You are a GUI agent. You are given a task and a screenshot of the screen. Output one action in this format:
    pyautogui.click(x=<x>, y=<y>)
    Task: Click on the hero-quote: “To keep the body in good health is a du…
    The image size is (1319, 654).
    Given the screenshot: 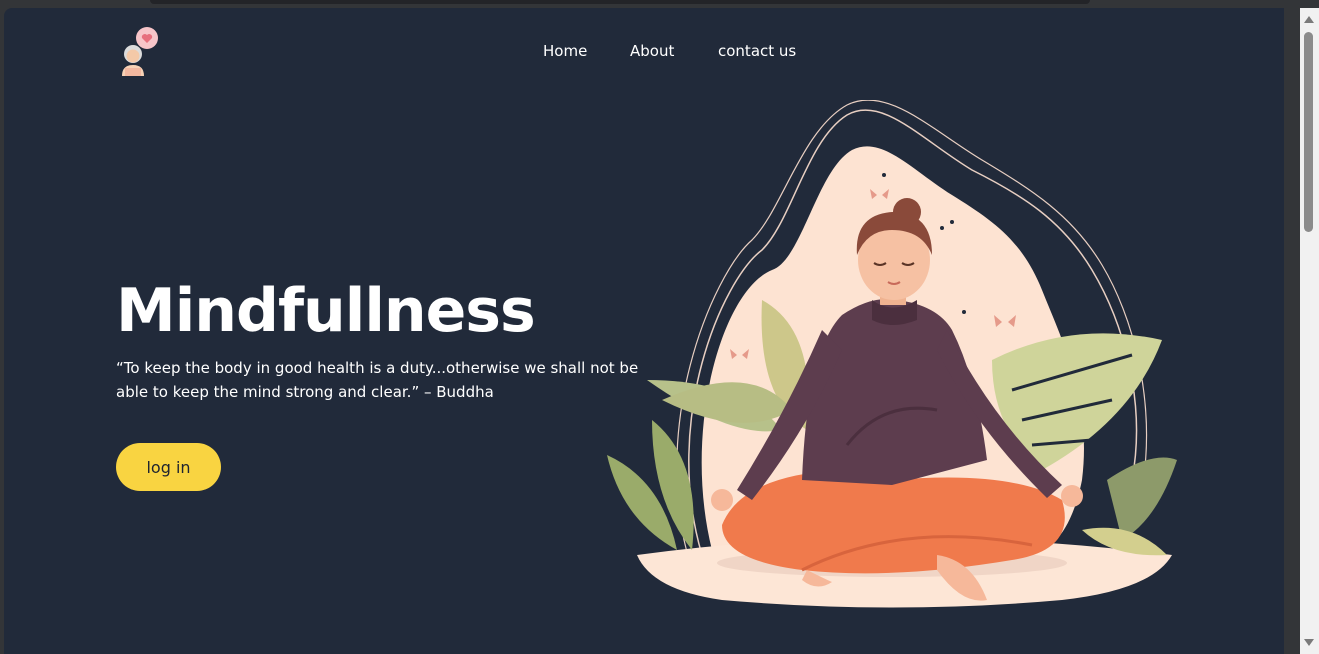 What is the action you would take?
    pyautogui.click(x=377, y=380)
    